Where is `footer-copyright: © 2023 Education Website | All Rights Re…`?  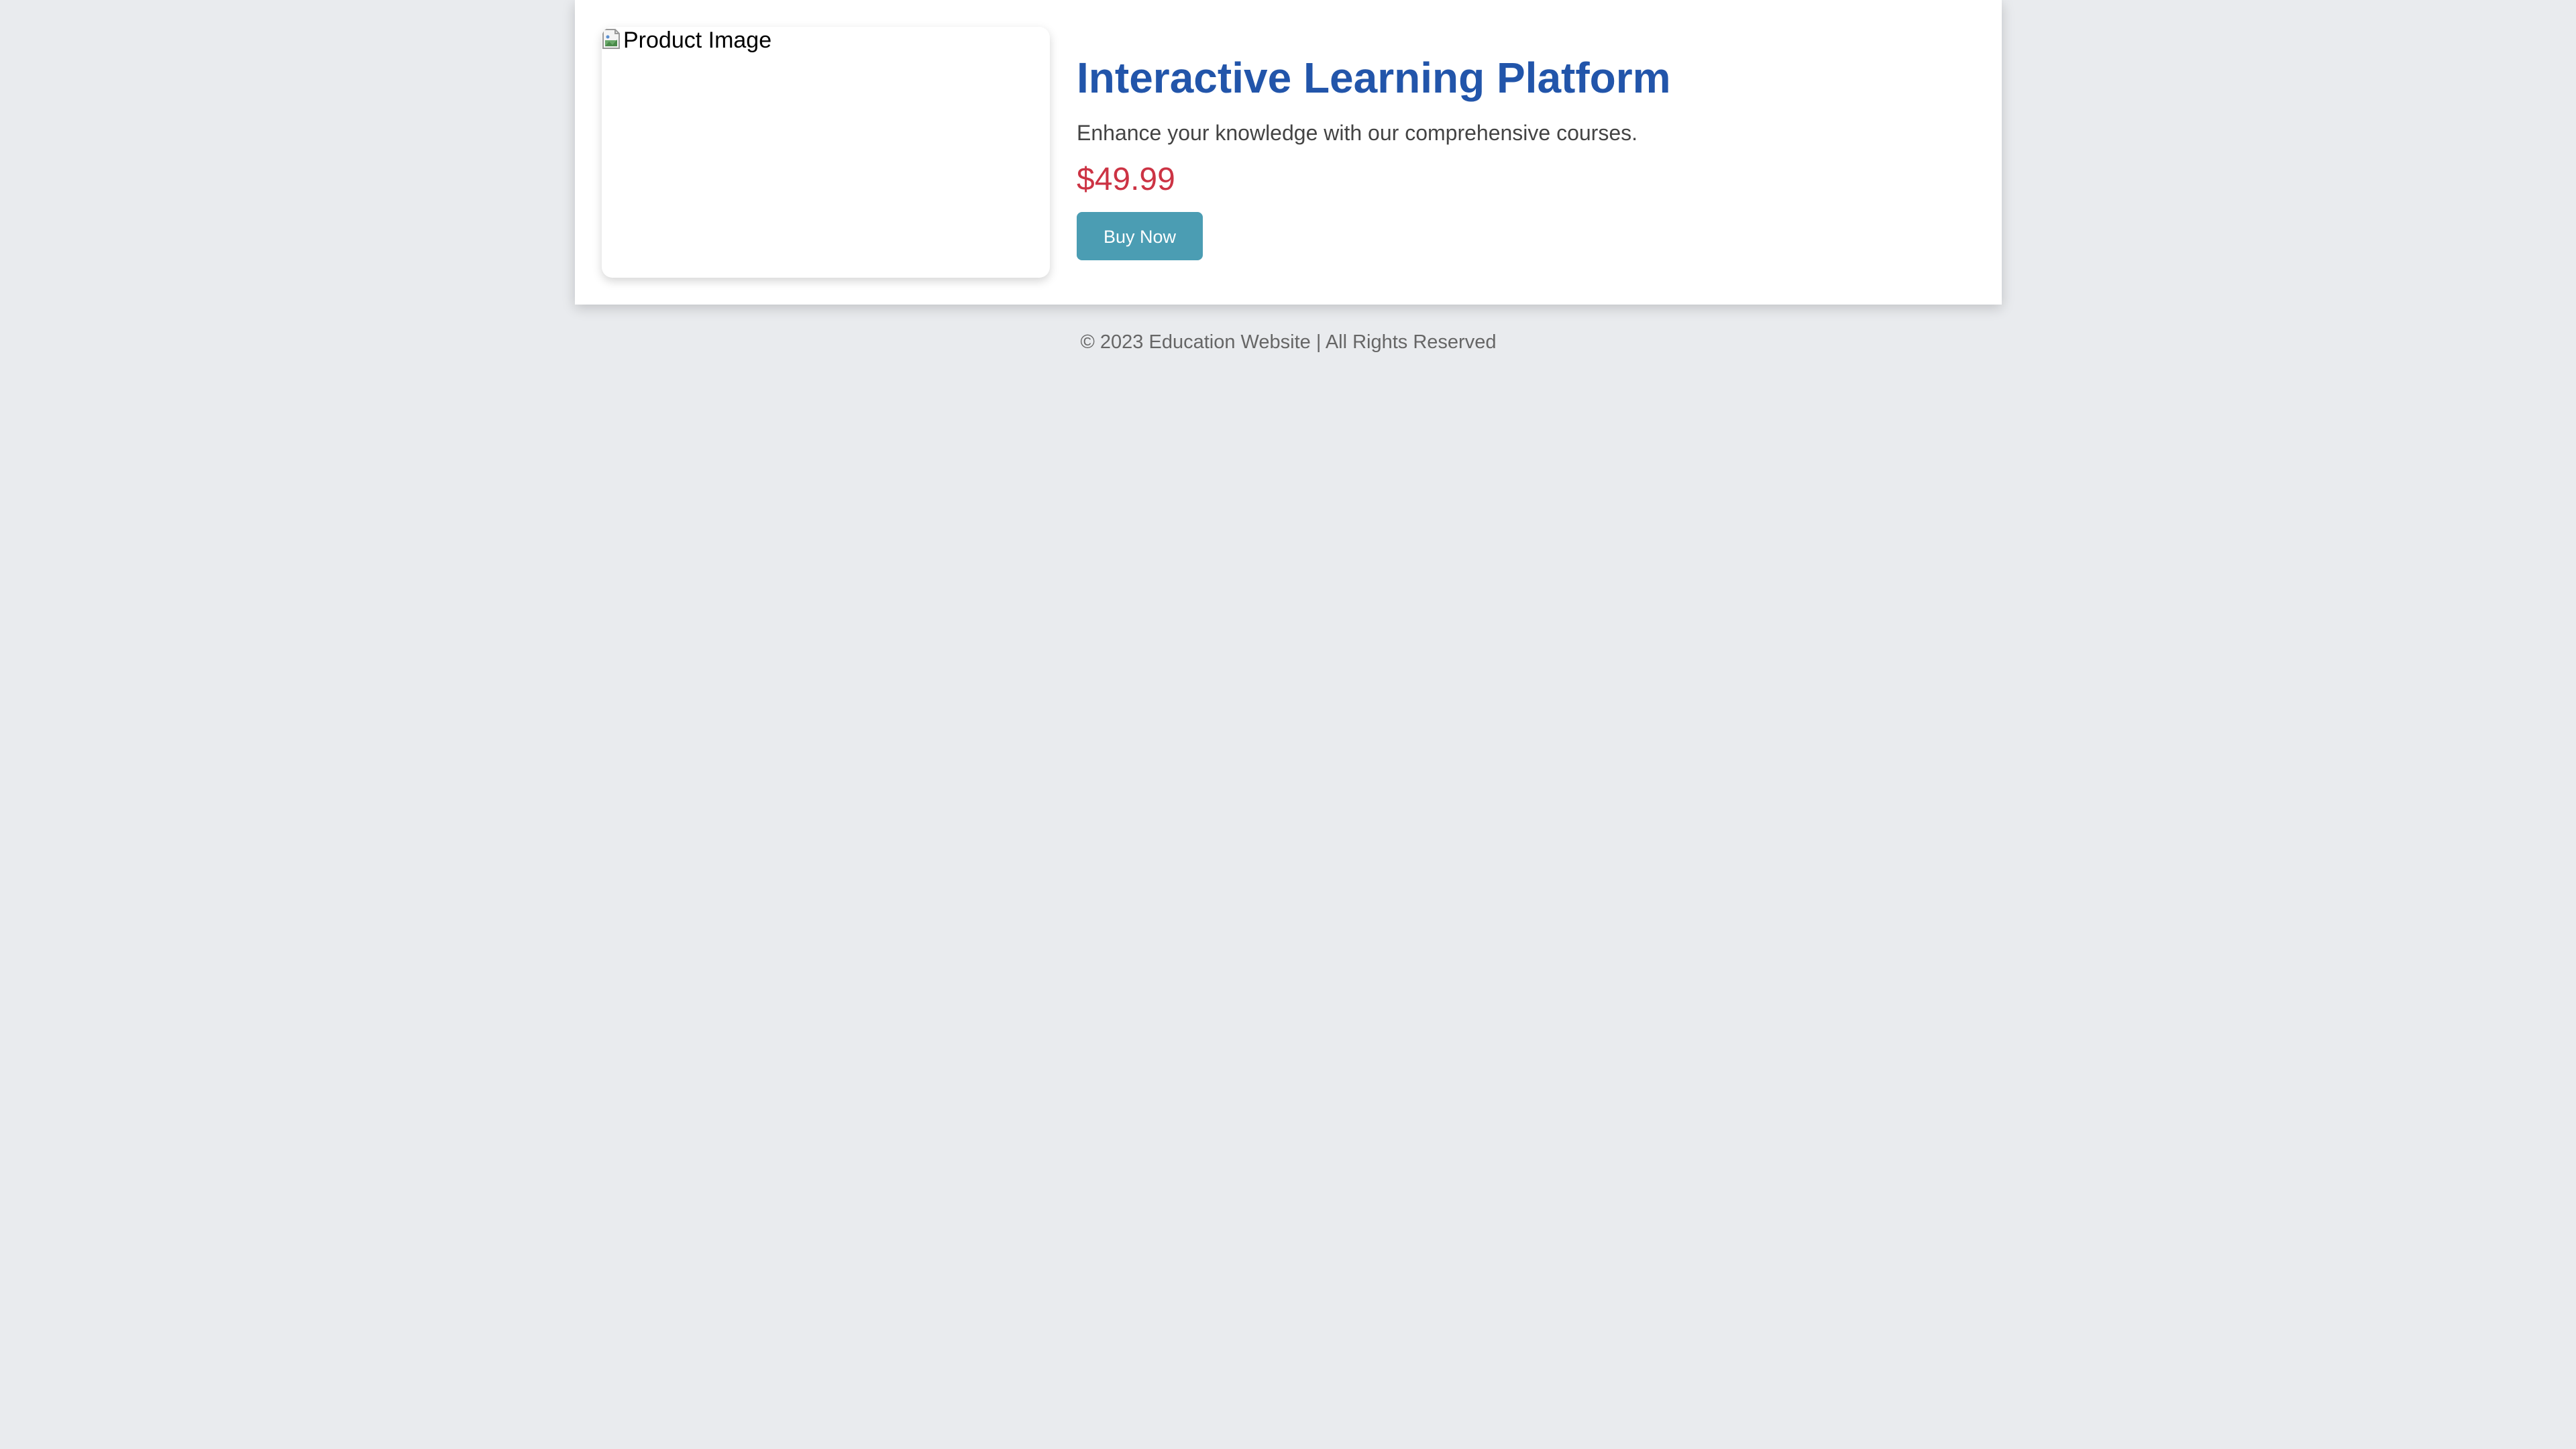 footer-copyright: © 2023 Education Website | All Rights Re… is located at coordinates (1288, 342).